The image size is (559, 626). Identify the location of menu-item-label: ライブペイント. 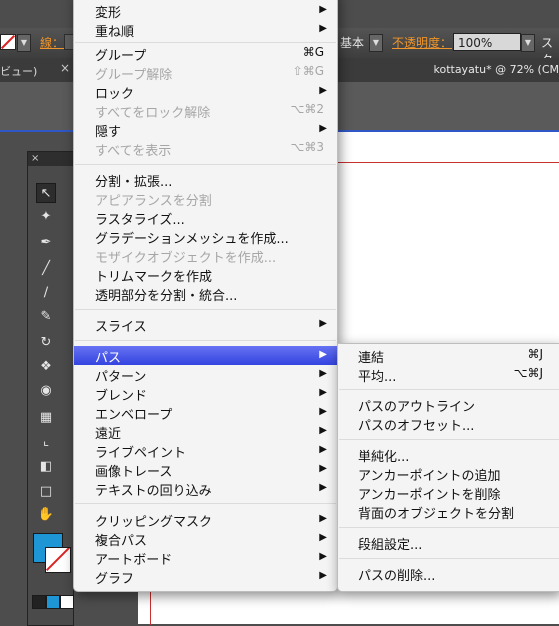
(141, 453).